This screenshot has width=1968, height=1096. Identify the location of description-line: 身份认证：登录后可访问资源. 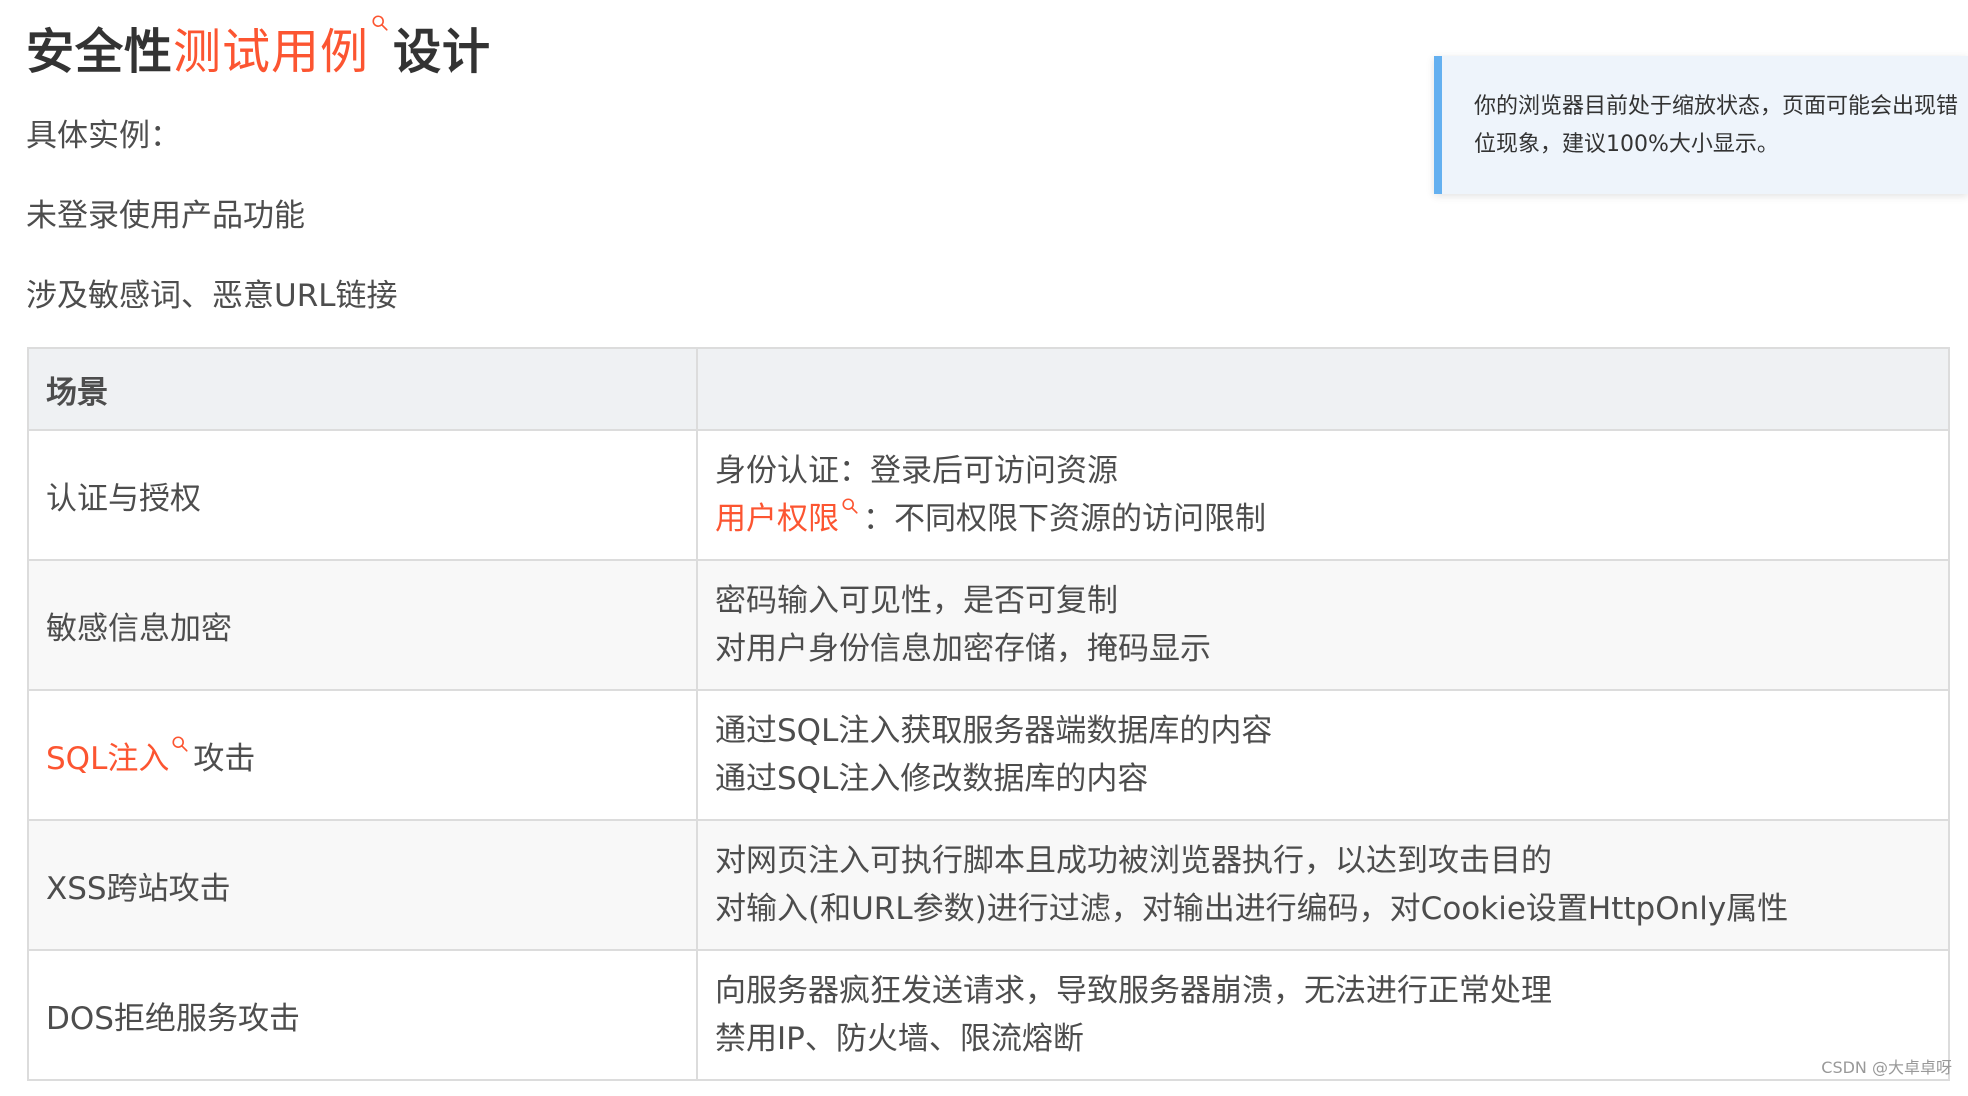
(916, 471).